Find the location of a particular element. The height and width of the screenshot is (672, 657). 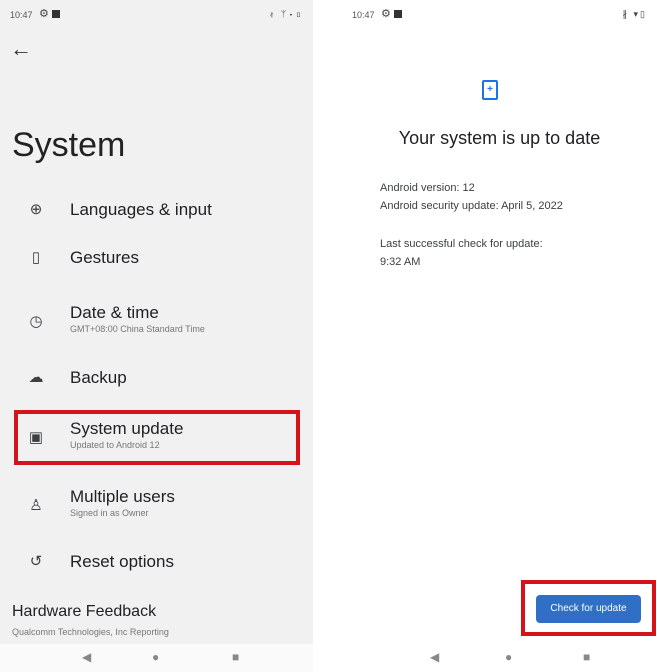

settings-item-label: Backup is located at coordinates (98, 377).